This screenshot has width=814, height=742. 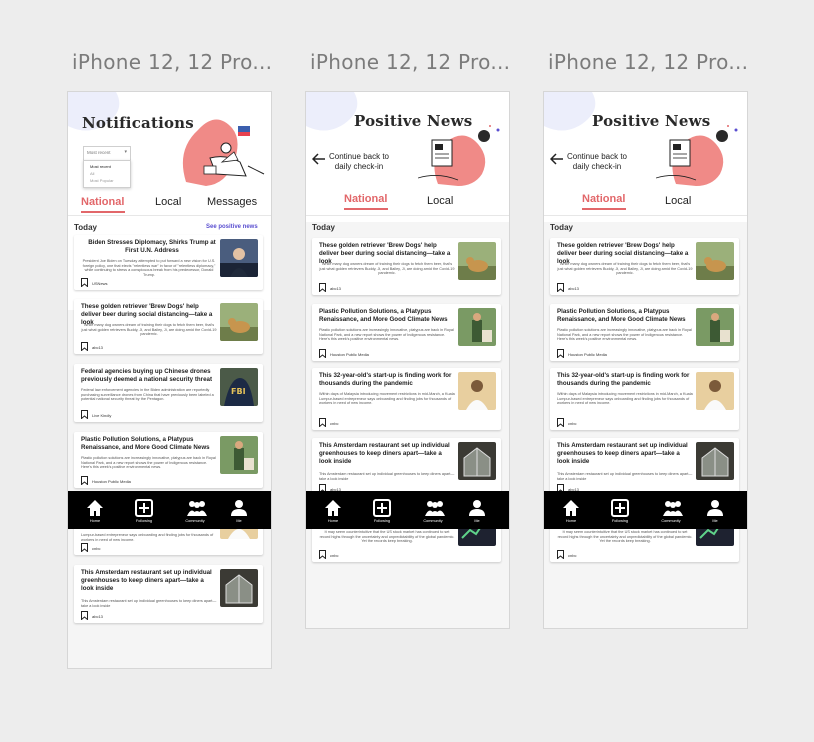 I want to click on sort-menu: Most recent All Most Popular, so click(x=107, y=174).